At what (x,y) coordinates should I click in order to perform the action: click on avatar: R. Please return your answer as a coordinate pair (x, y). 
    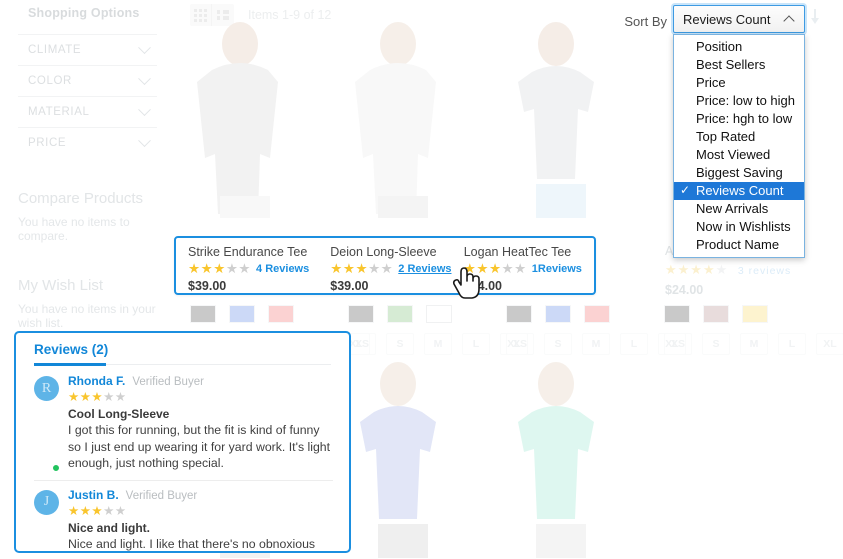
    Looking at the image, I should click on (47, 424).